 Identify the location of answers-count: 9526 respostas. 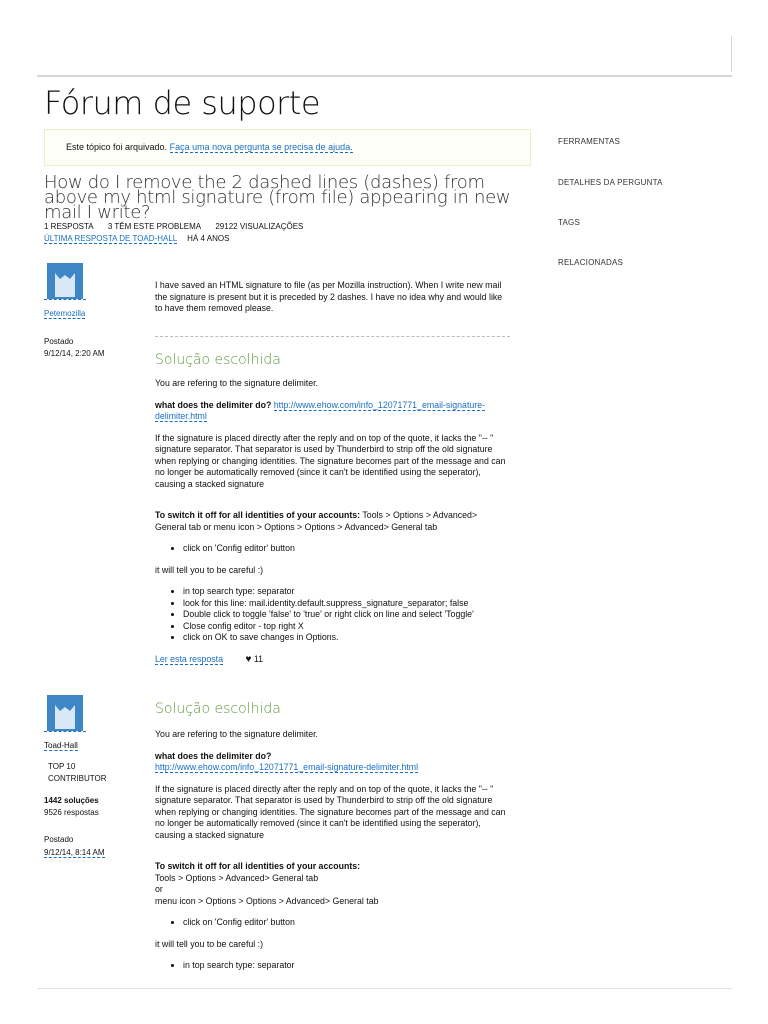
(71, 812).